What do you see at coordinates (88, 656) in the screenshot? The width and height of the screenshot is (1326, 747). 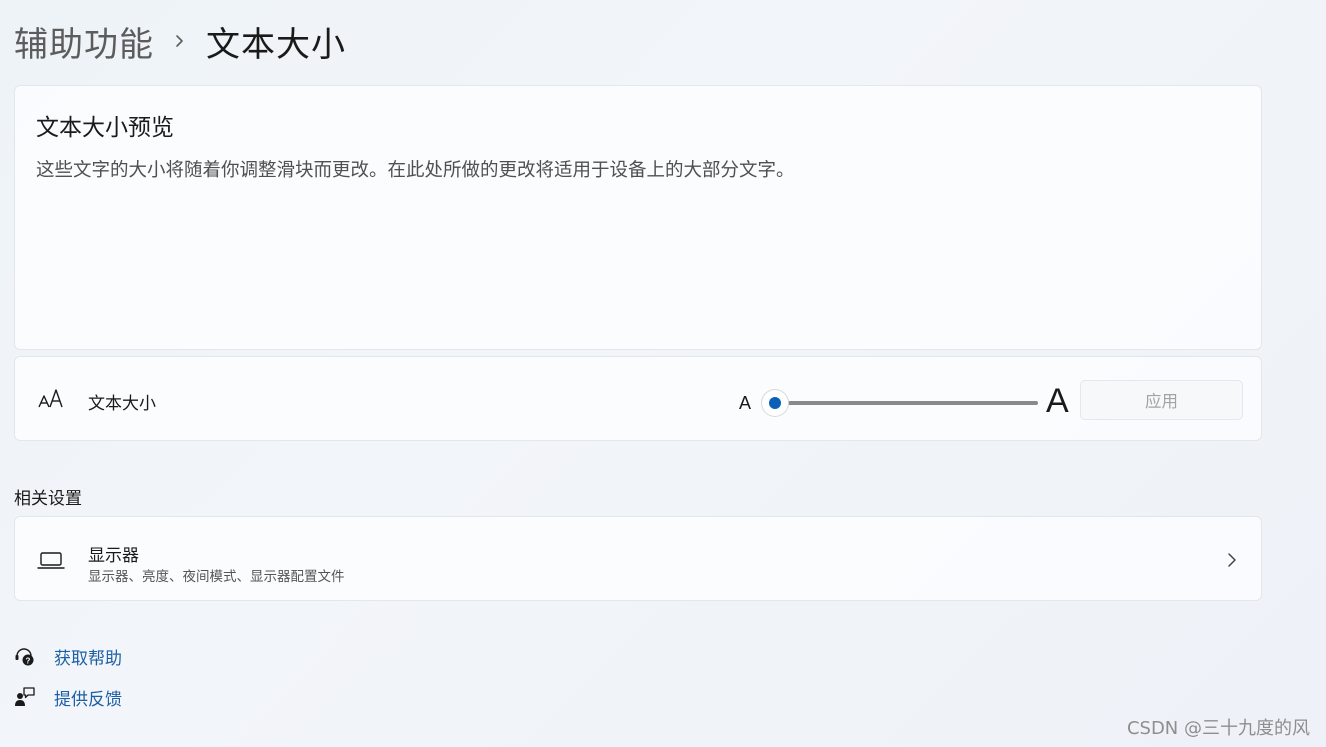 I see `get-help-label: 获取帮助` at bounding box center [88, 656].